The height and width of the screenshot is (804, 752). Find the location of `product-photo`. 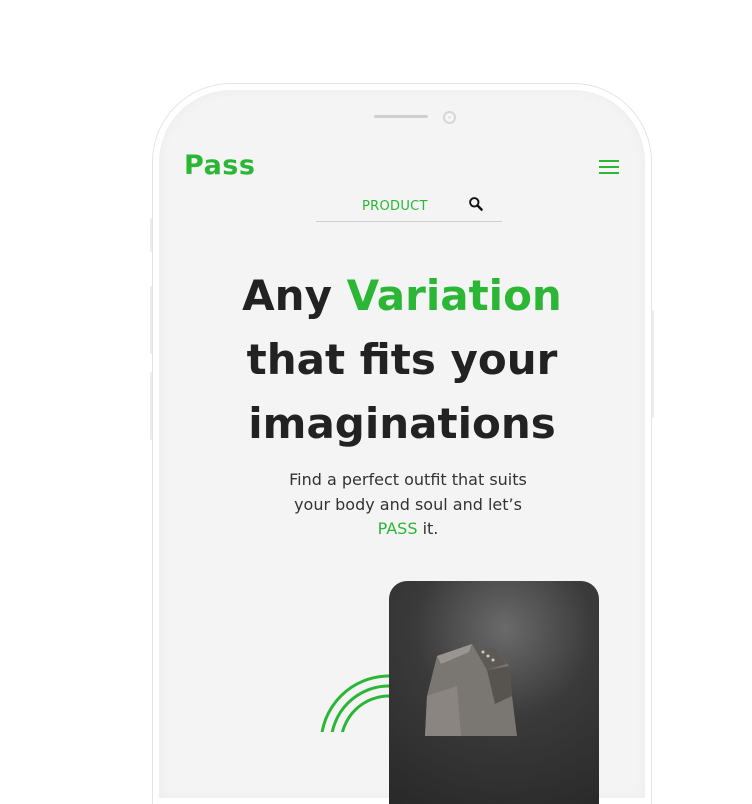

product-photo is located at coordinates (494, 692).